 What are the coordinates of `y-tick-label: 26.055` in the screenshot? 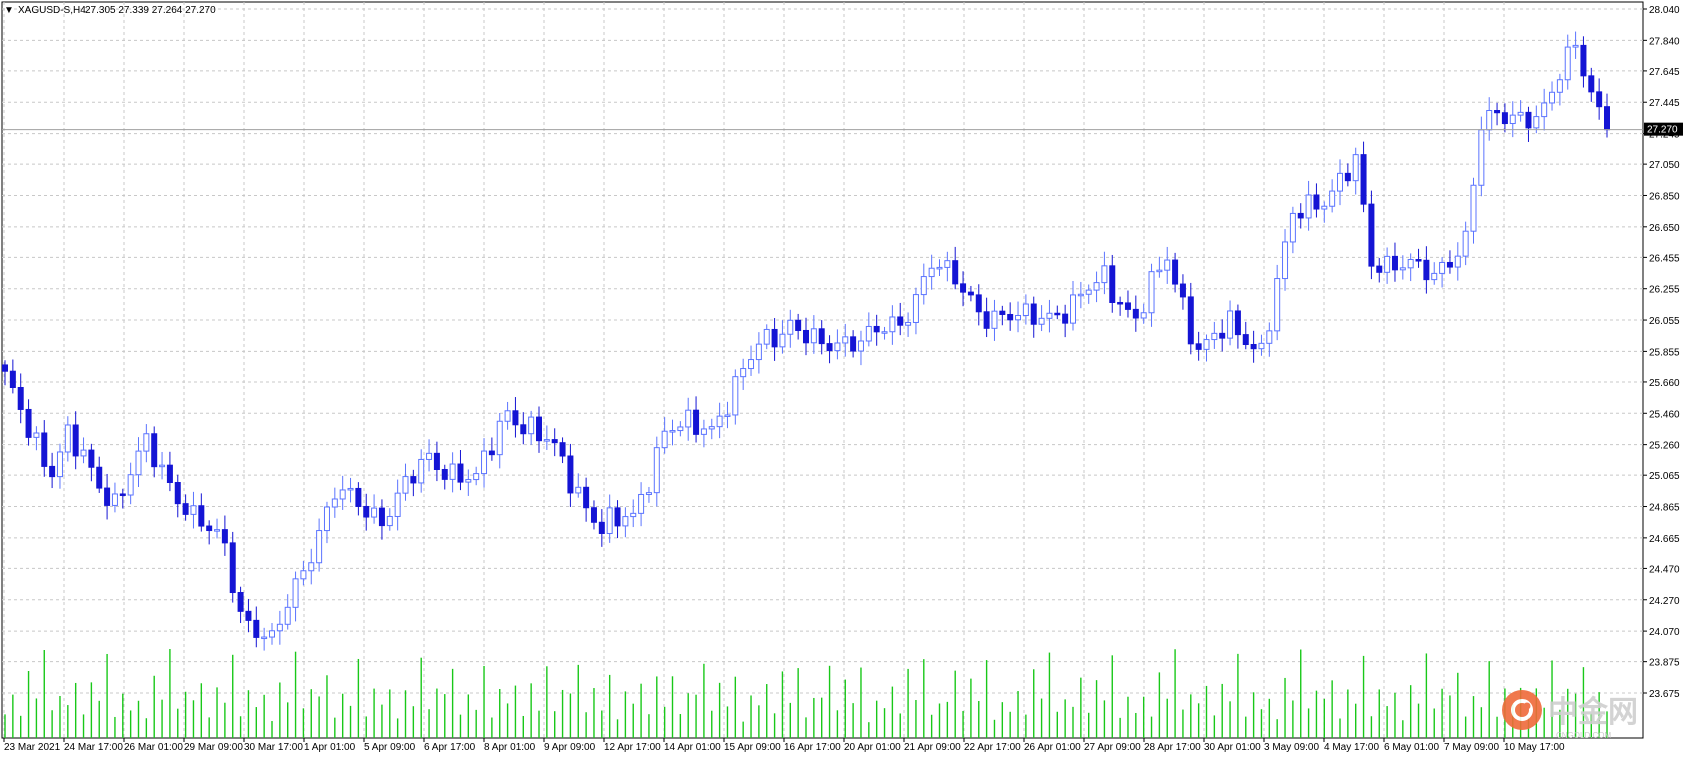 It's located at (1664, 321).